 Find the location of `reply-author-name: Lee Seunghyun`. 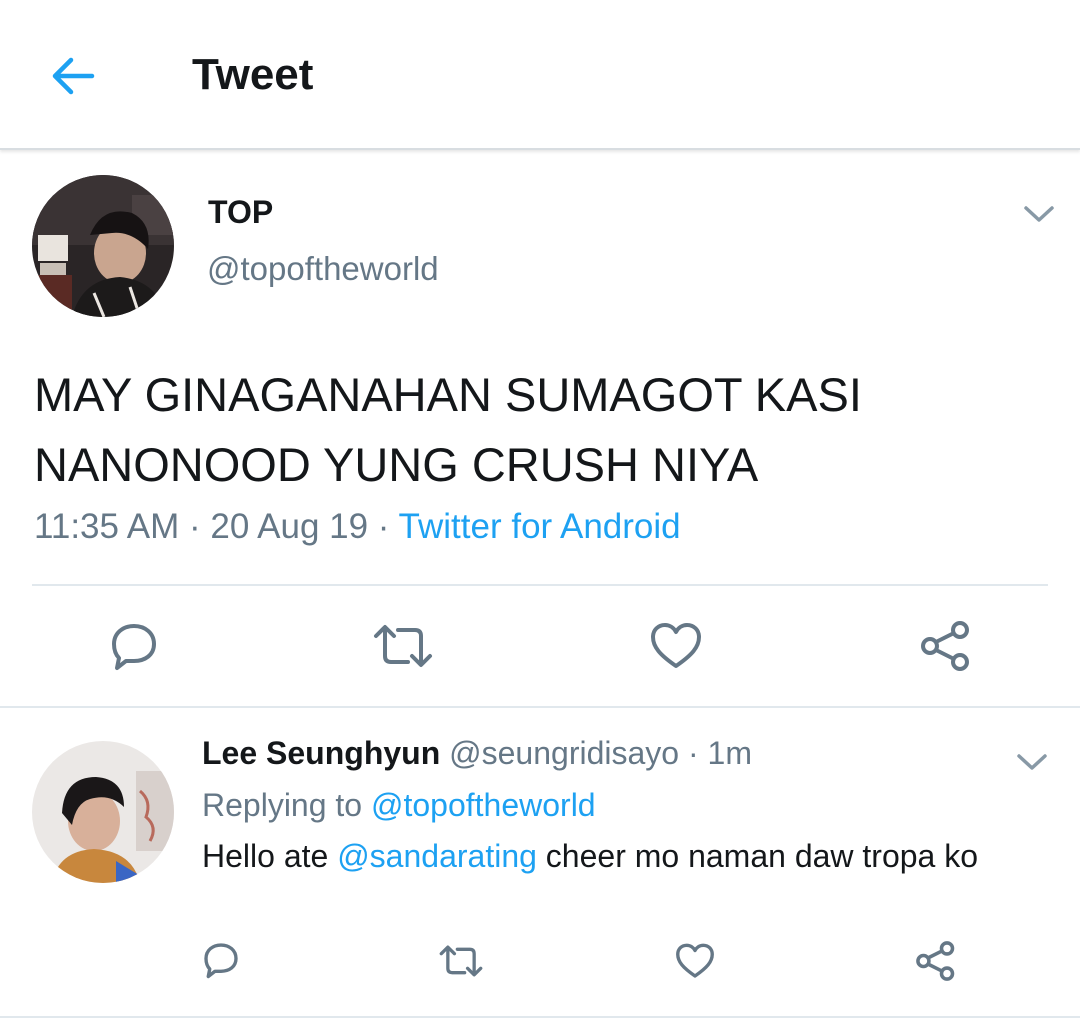

reply-author-name: Lee Seunghyun is located at coordinates (321, 753).